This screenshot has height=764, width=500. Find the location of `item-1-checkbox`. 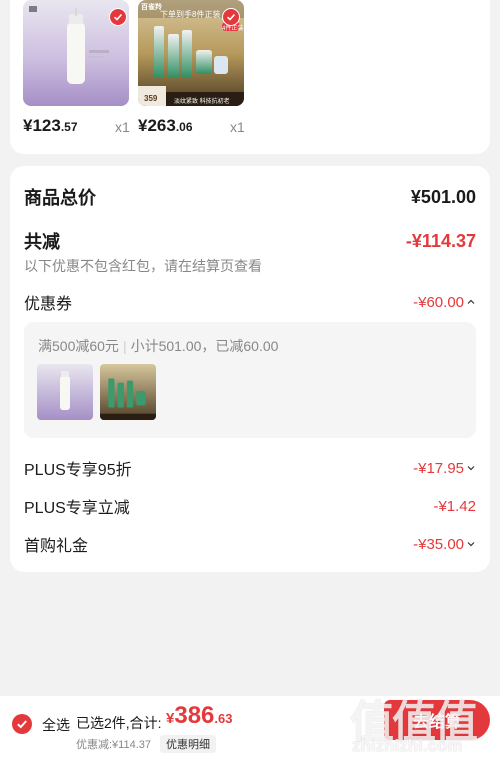

item-1-checkbox is located at coordinates (118, 17).